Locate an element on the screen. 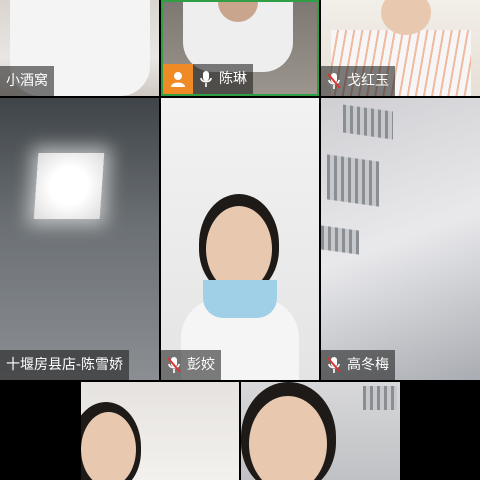 The image size is (480, 480). video-tile-1: 小酒窝 is located at coordinates (79, 48).